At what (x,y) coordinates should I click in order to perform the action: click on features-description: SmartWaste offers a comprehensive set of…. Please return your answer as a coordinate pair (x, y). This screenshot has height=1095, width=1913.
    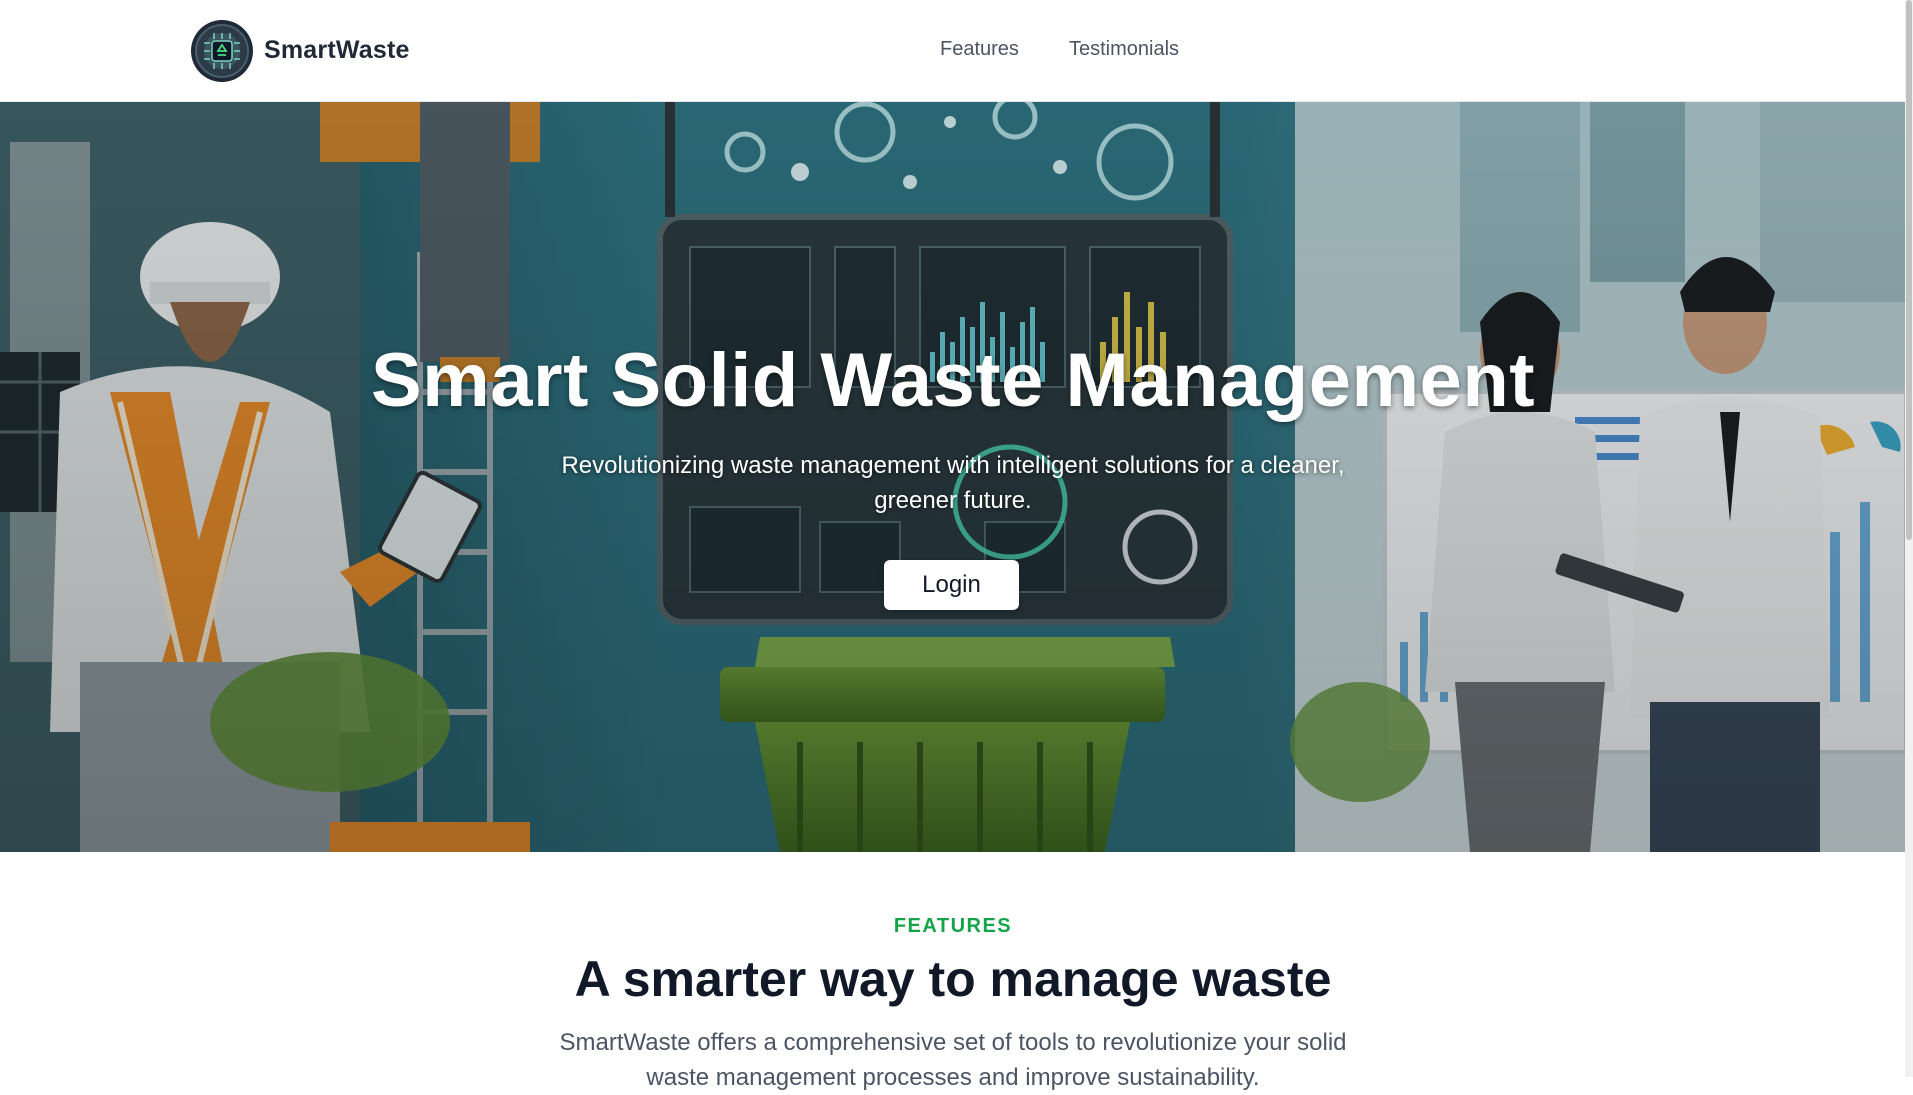
    Looking at the image, I should click on (953, 1060).